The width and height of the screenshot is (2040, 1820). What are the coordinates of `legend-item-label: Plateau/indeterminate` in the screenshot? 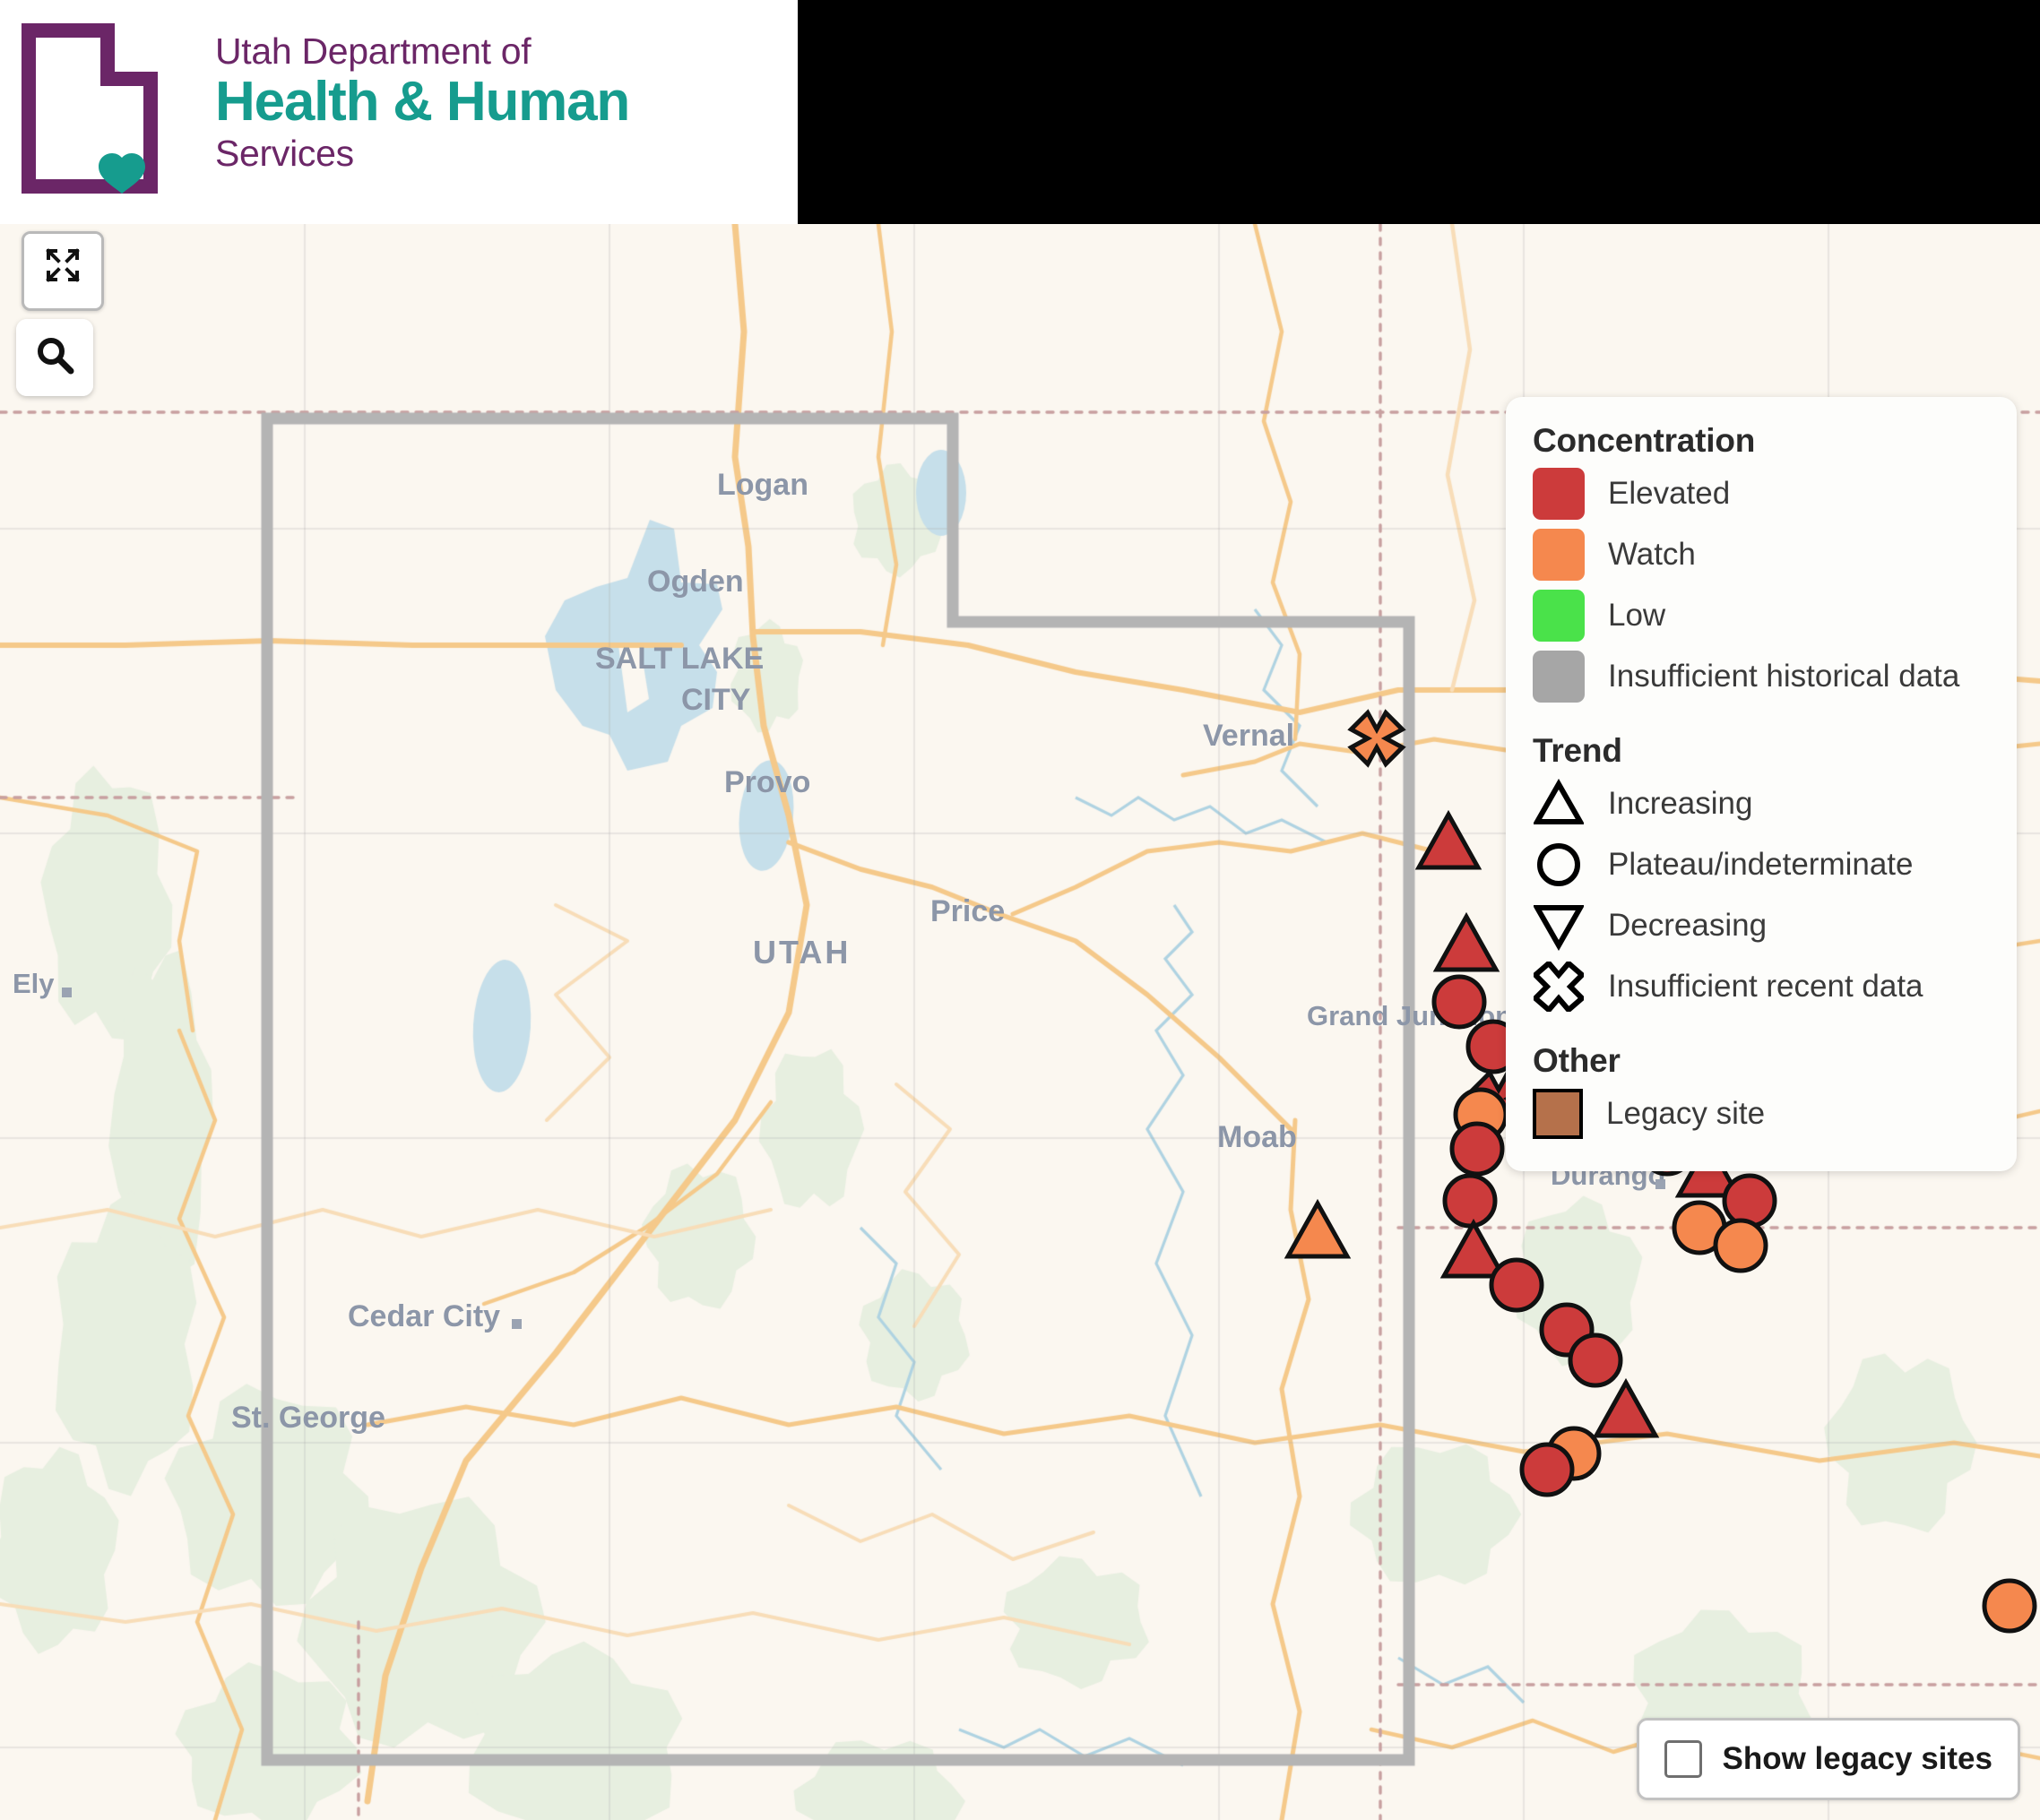 It's located at (1761, 864).